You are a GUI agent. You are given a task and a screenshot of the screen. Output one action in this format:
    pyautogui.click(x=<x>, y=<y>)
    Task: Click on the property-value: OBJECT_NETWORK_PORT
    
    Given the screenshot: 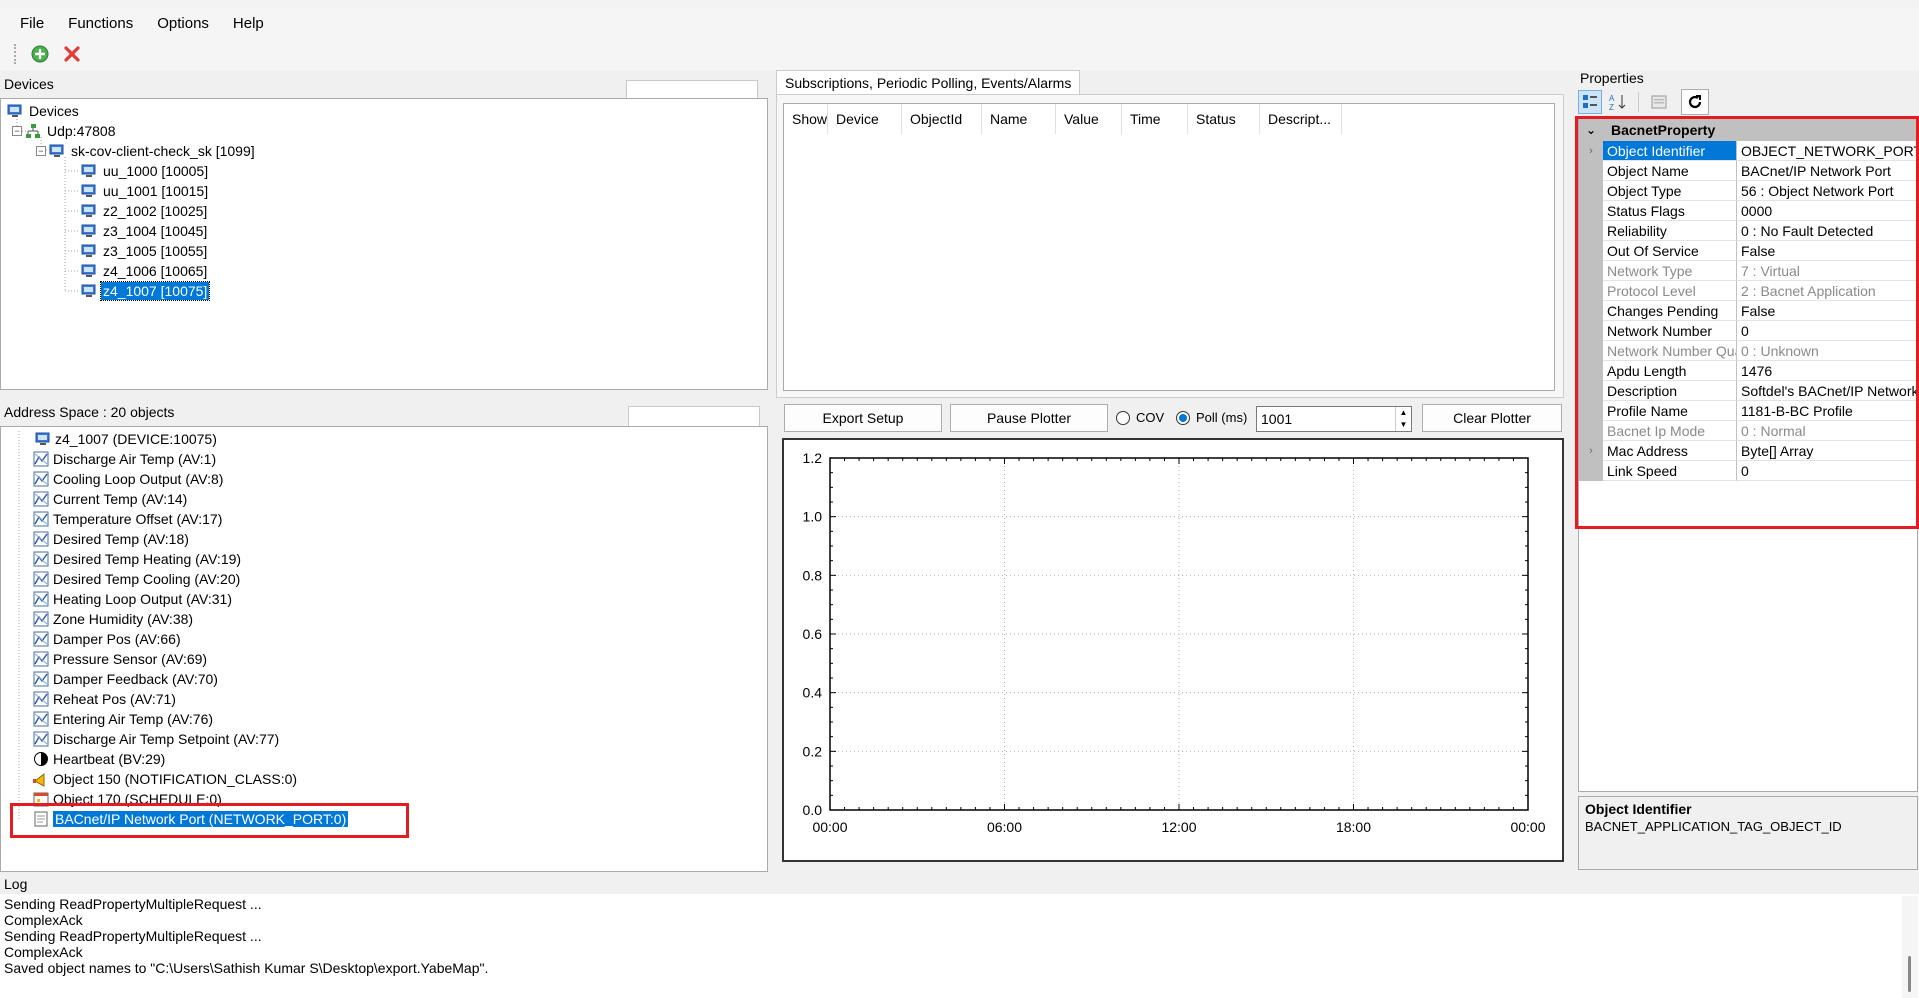 What is the action you would take?
    pyautogui.click(x=1827, y=151)
    